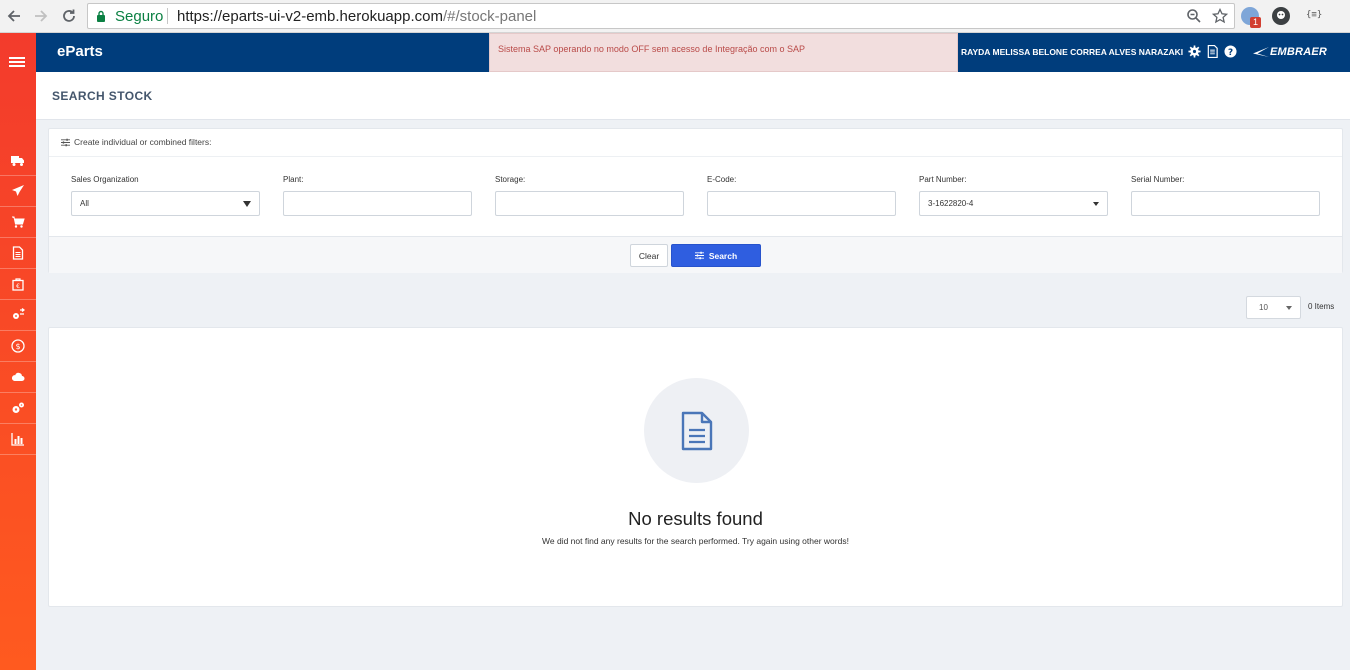  What do you see at coordinates (1299, 52) in the screenshot?
I see `embraer-logo-text: EMBRAER` at bounding box center [1299, 52].